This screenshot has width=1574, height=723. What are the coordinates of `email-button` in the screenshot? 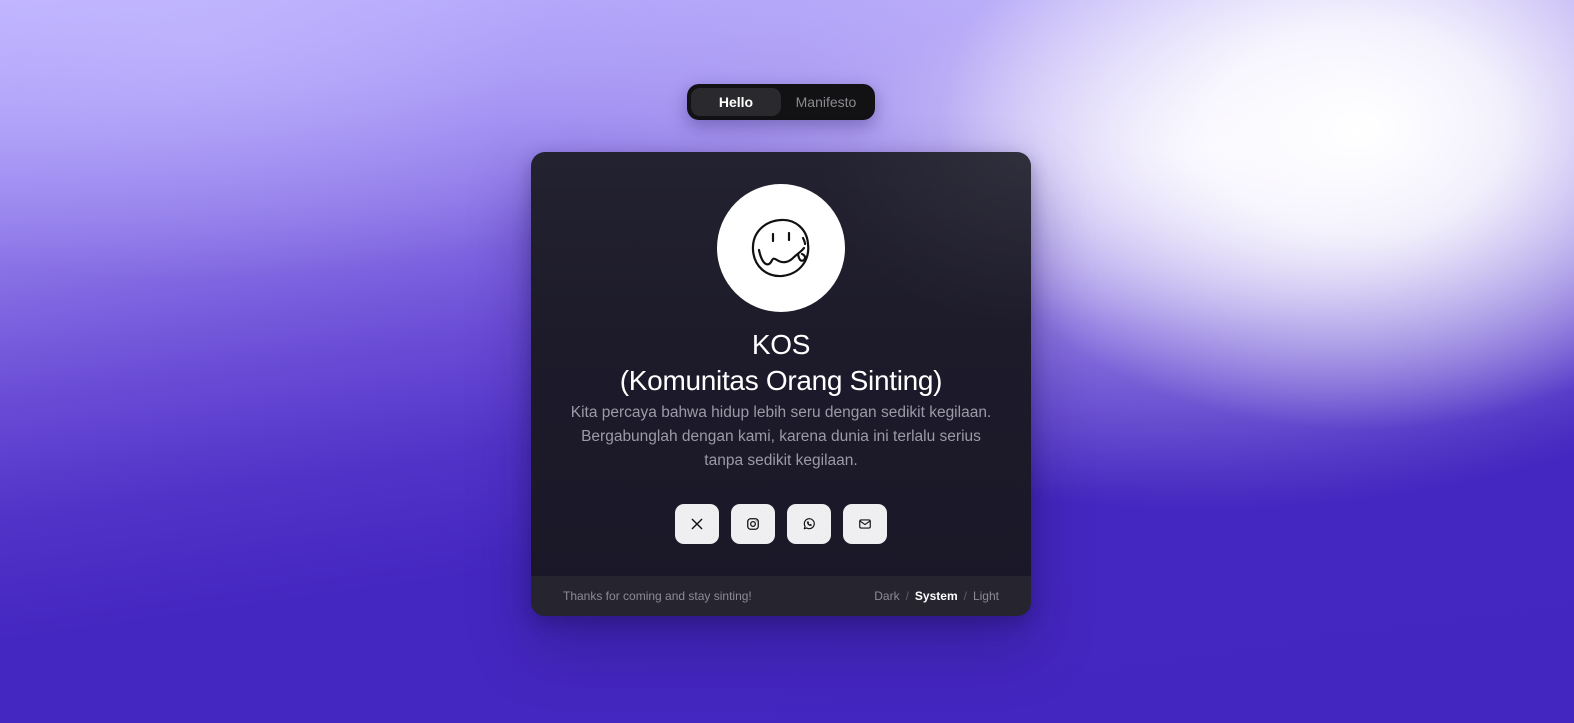 It's located at (865, 524).